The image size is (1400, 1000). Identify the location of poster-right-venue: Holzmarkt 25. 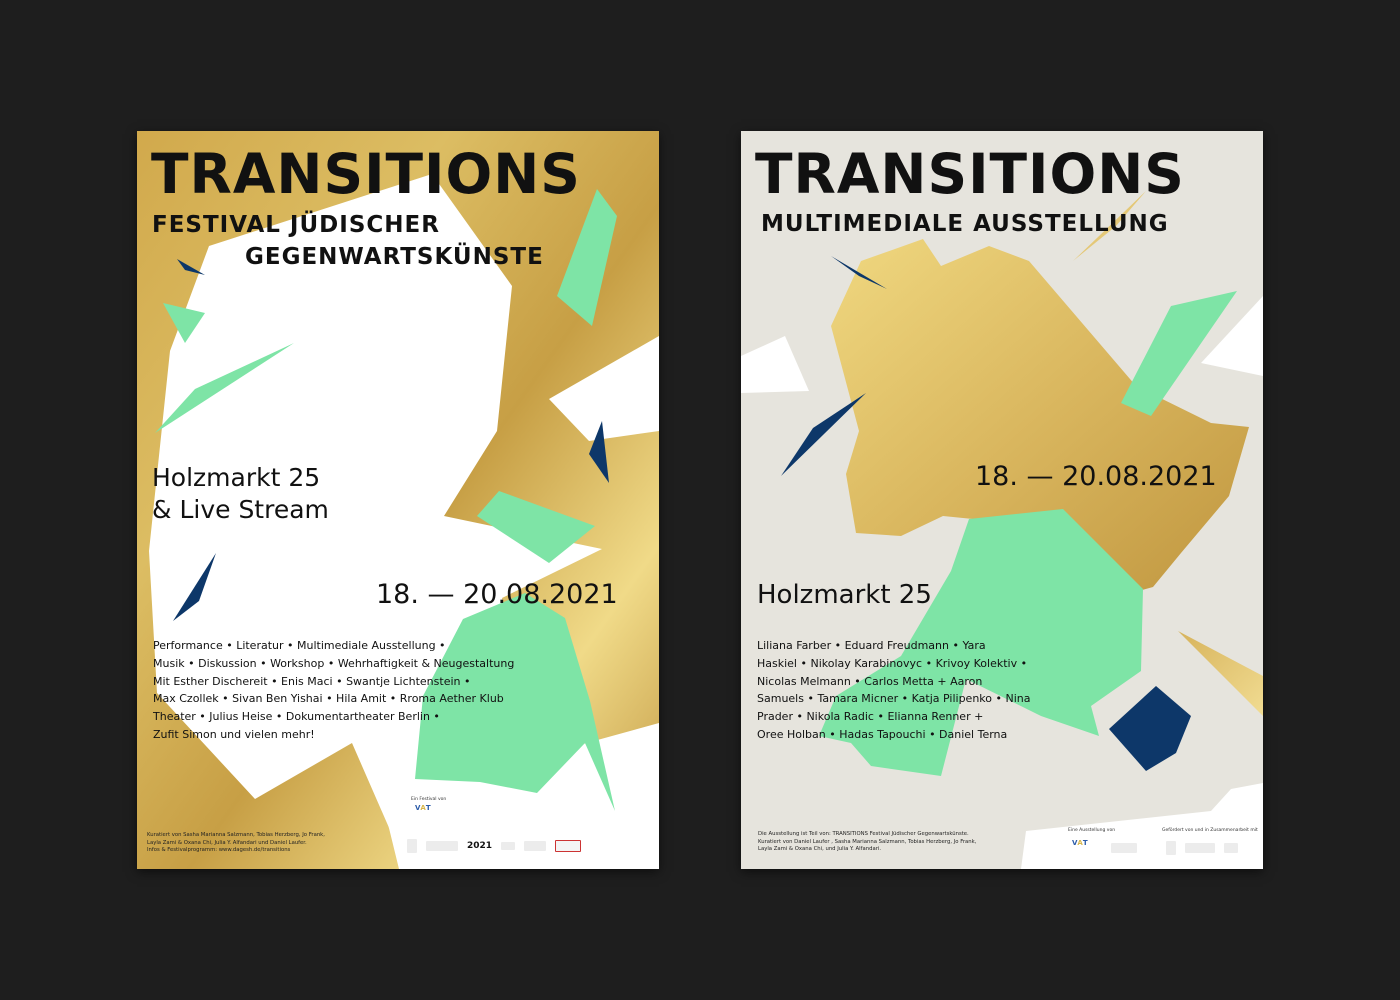
(844, 595).